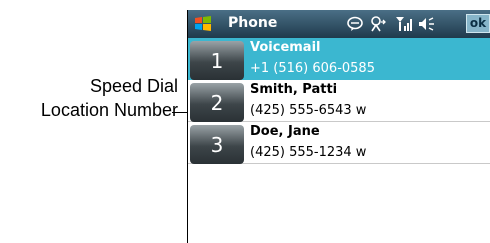 The image size is (490, 243). I want to click on contact-number: (425) 555-1234 w, so click(308, 152).